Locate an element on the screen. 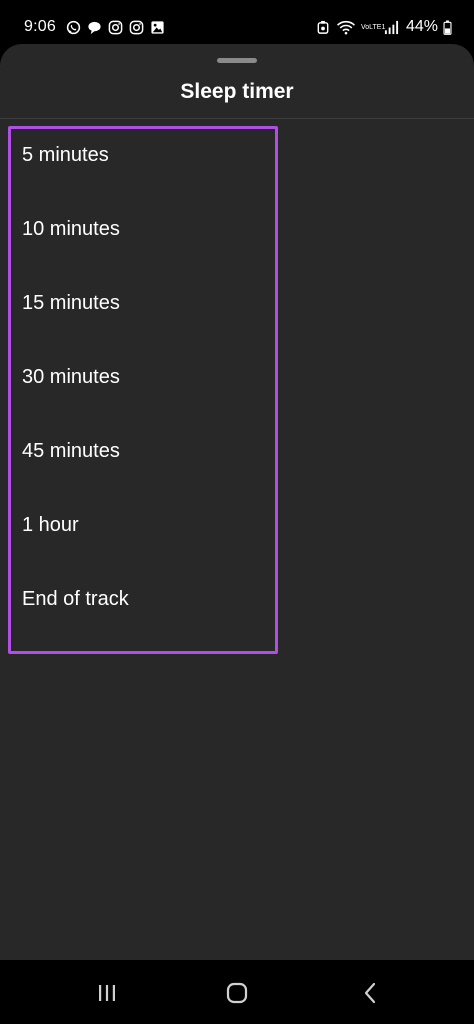 The width and height of the screenshot is (474, 1024). timer-option-15-minutes: 15 minutes is located at coordinates (237, 303).